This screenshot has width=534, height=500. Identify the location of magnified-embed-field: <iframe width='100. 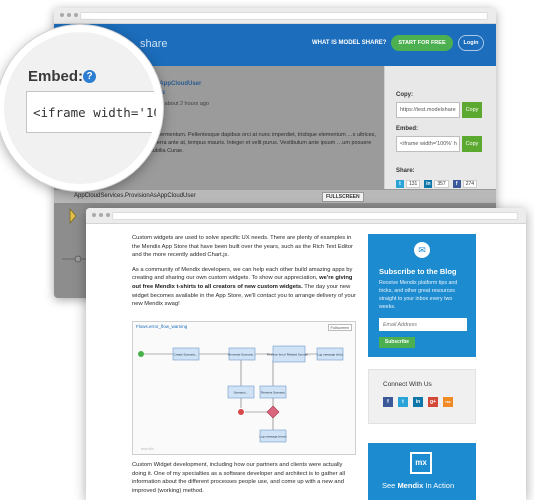
(91, 112).